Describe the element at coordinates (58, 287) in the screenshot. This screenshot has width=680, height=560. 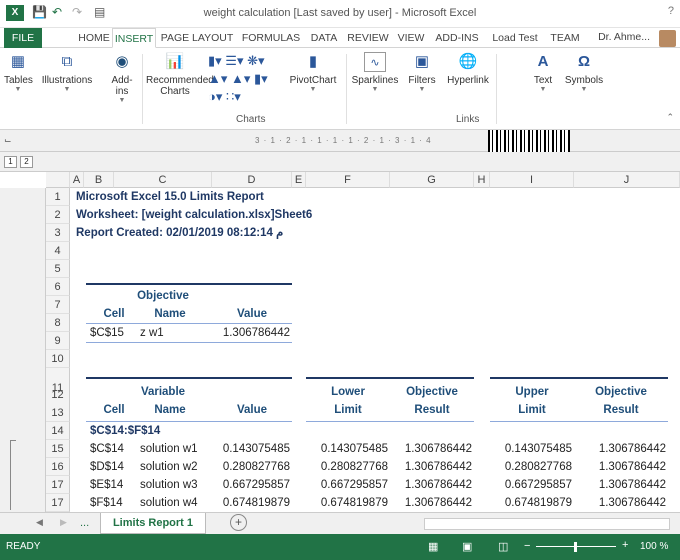
I see `row-header: 6` at that location.